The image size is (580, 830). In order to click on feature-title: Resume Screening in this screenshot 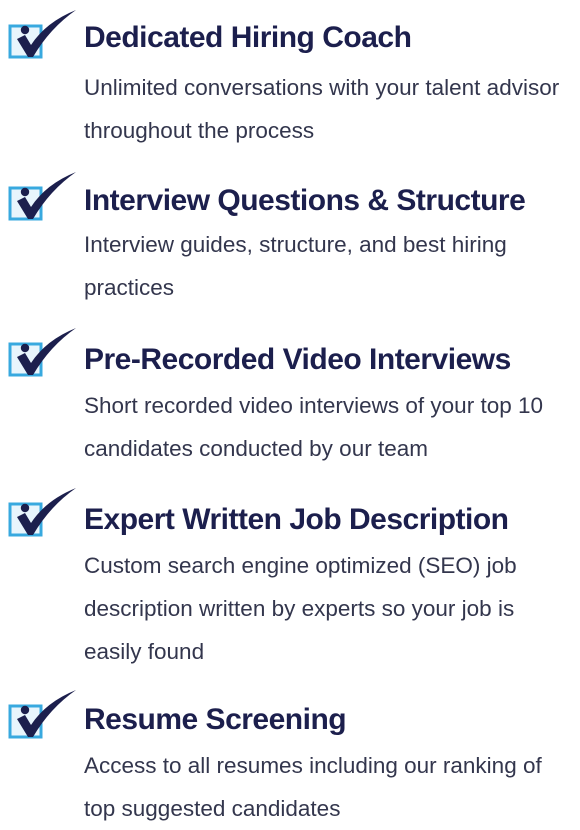, I will do `click(215, 719)`.